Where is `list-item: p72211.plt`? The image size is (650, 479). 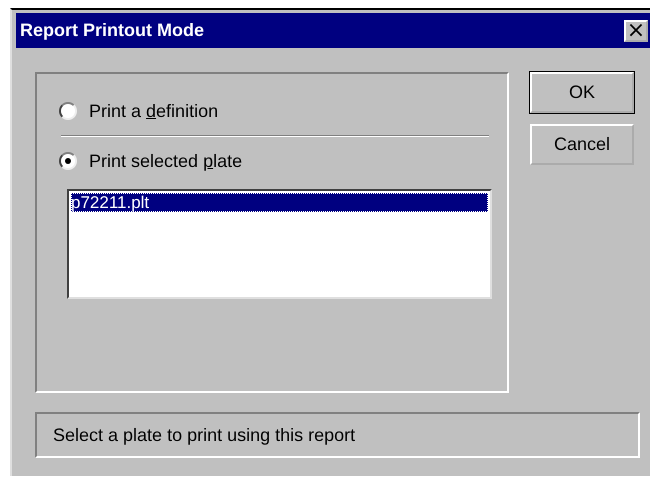 list-item: p72211.plt is located at coordinates (279, 202).